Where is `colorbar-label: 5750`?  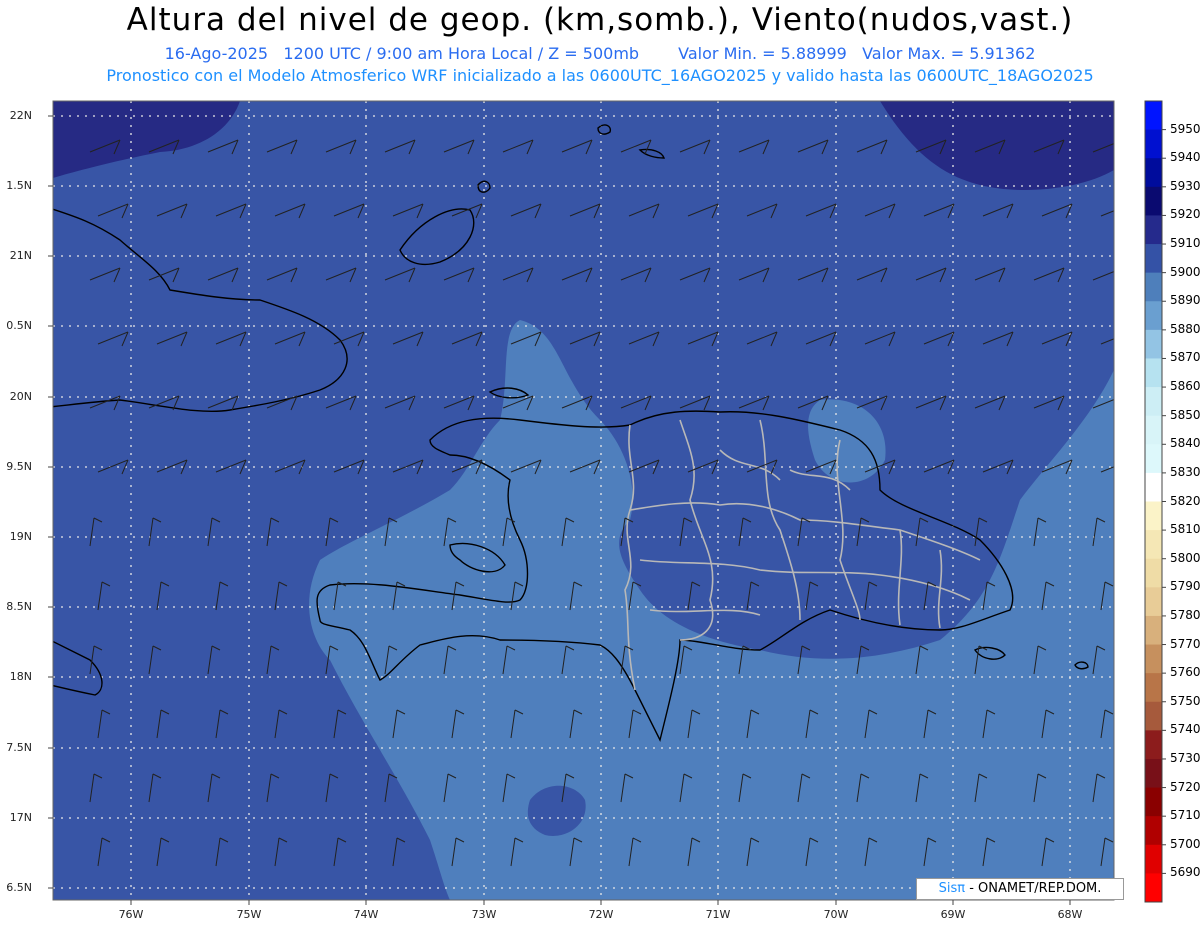
colorbar-label: 5750 is located at coordinates (1185, 700).